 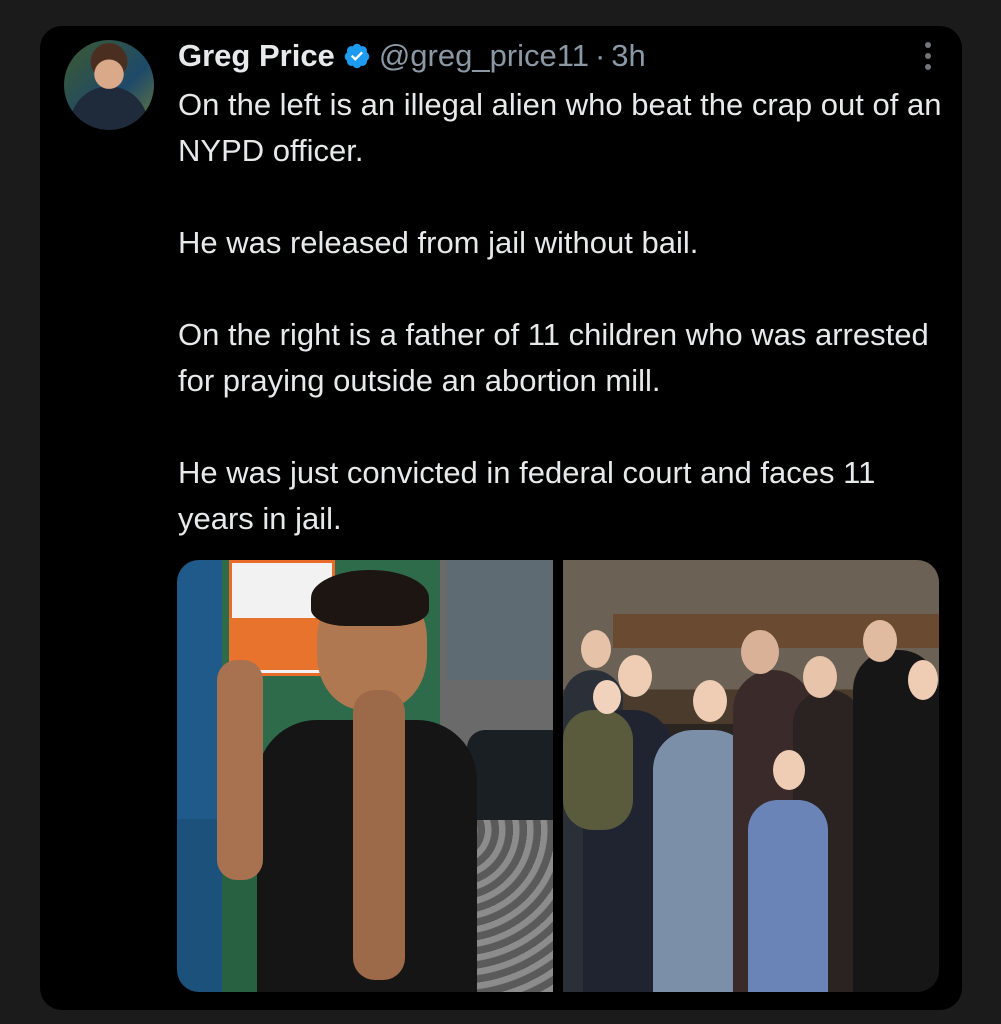 What do you see at coordinates (256, 56) in the screenshot?
I see `author-name: Greg Price` at bounding box center [256, 56].